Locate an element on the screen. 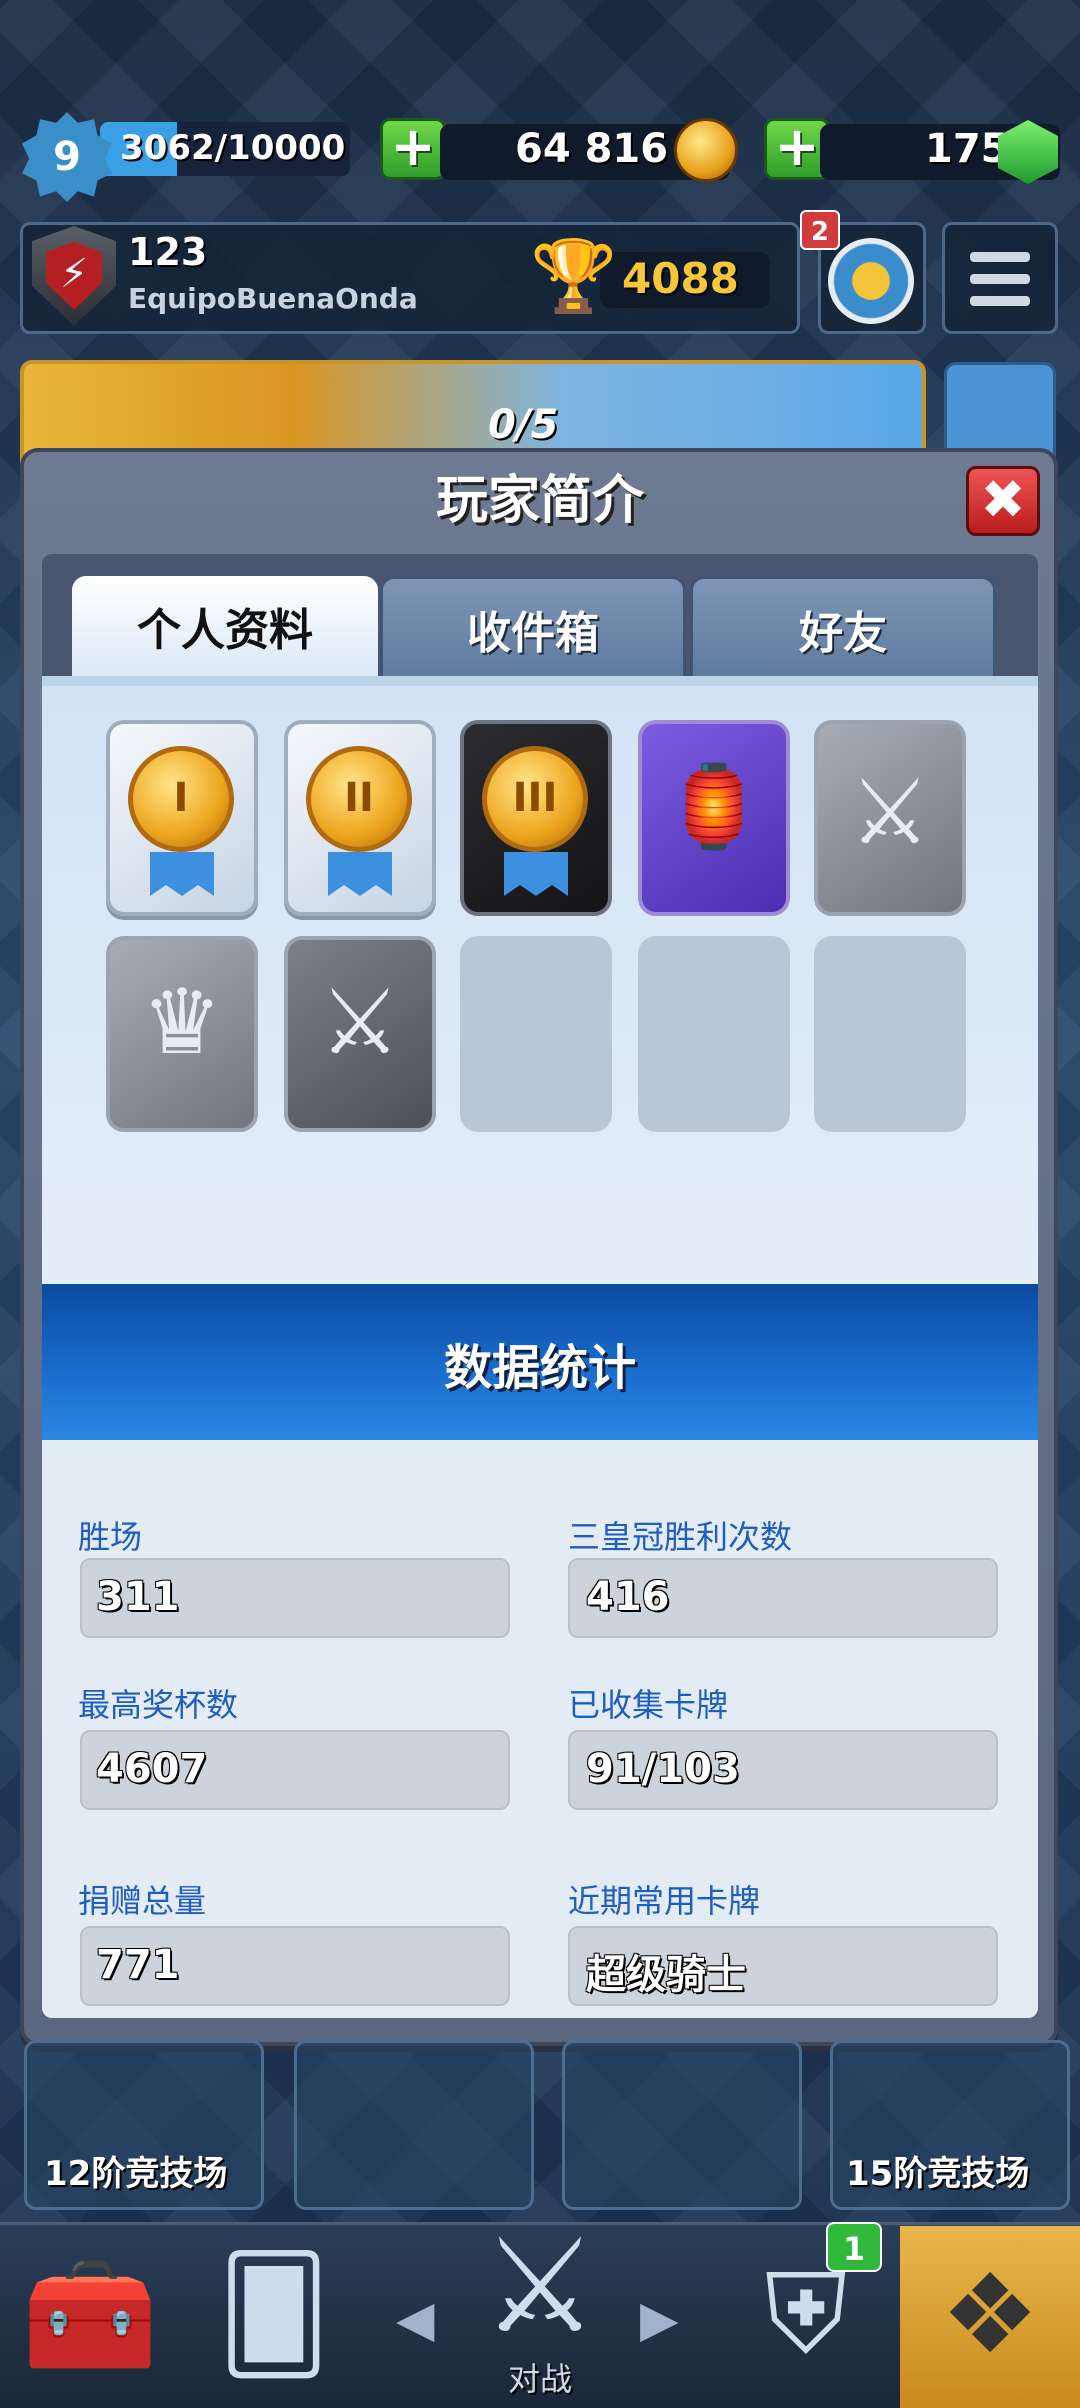 The image size is (1080, 2408). medal-3-icon: III is located at coordinates (535, 799).